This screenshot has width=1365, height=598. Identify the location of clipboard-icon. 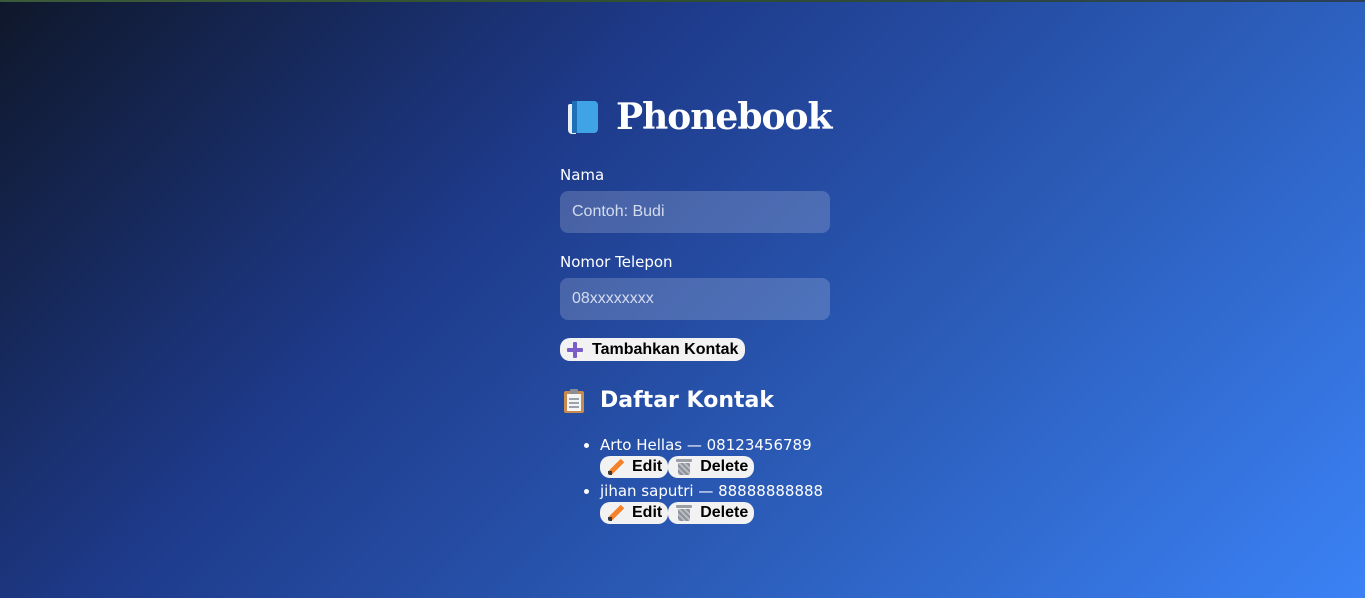
(574, 400).